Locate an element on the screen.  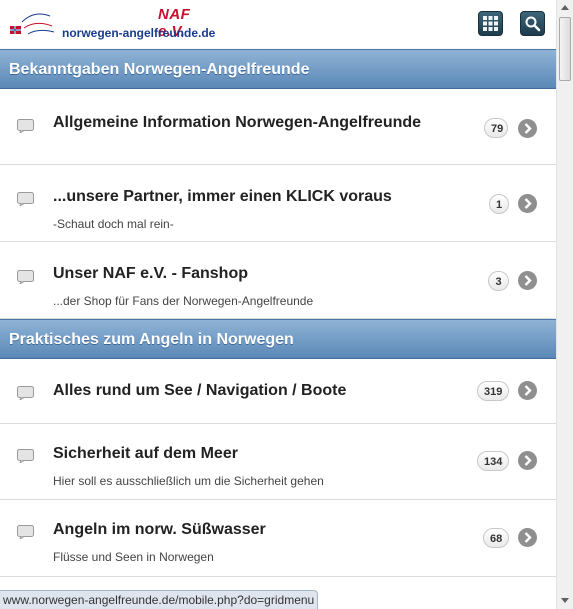
search-icon is located at coordinates (533, 24).